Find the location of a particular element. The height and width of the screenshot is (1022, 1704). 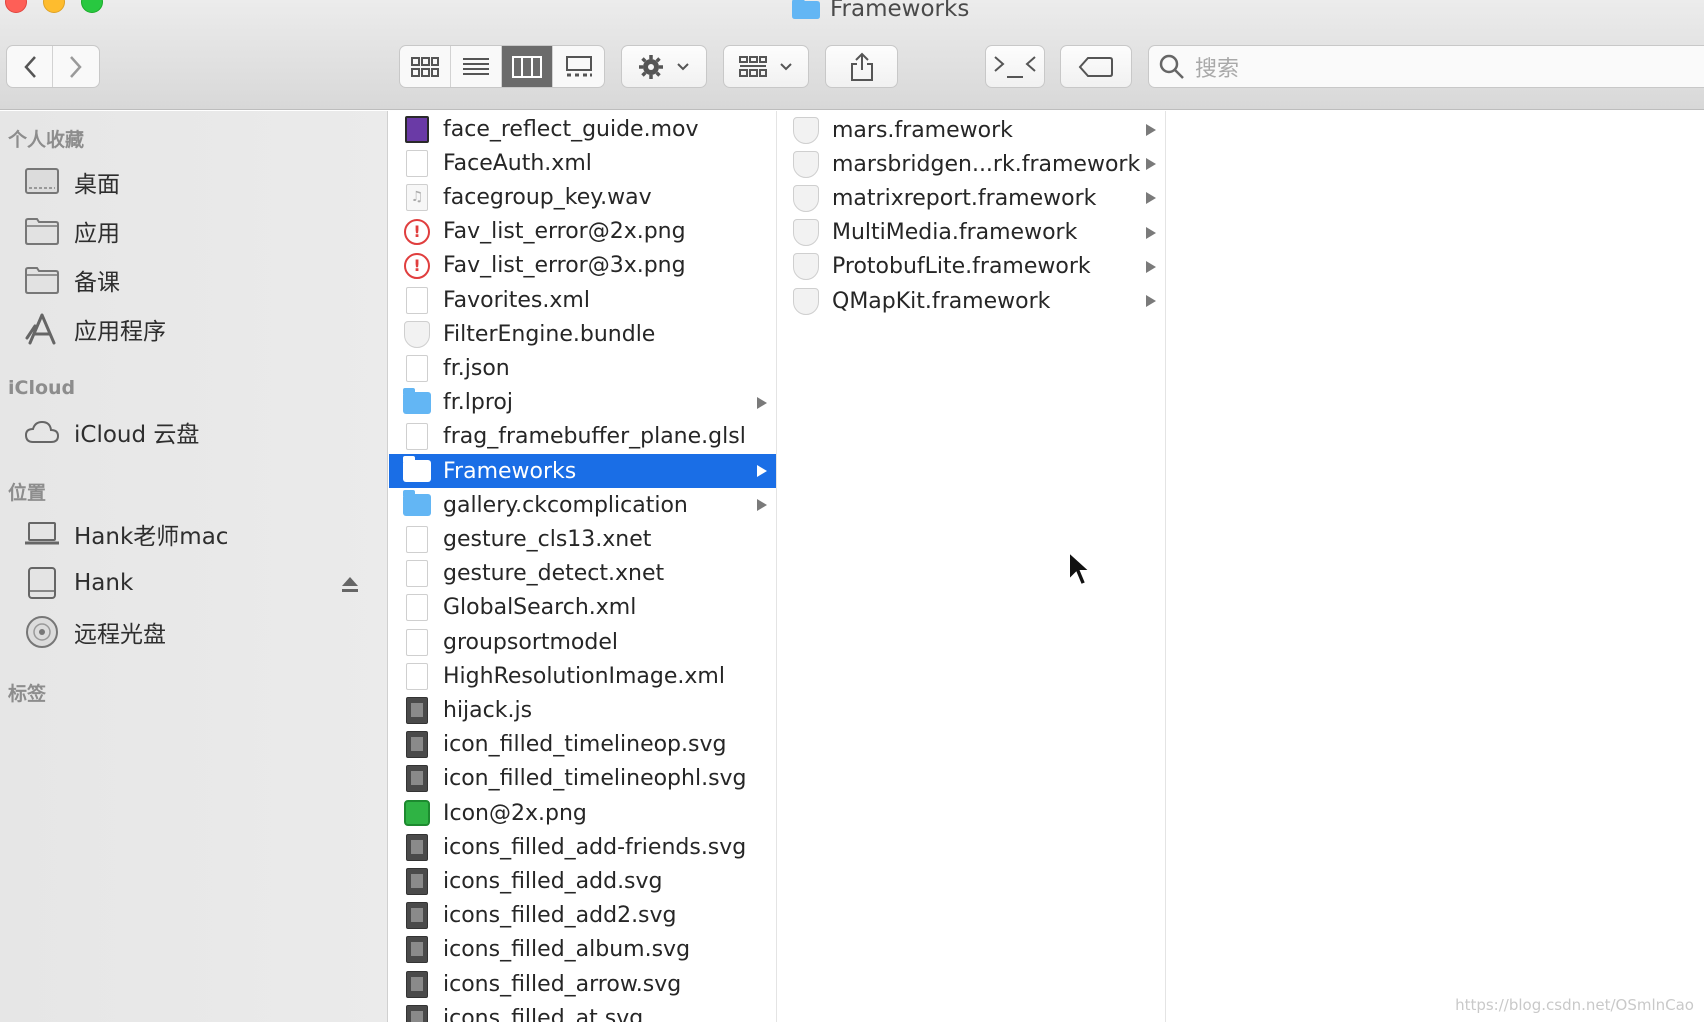

file-row: FilterEngine.bundle is located at coordinates (582, 334).